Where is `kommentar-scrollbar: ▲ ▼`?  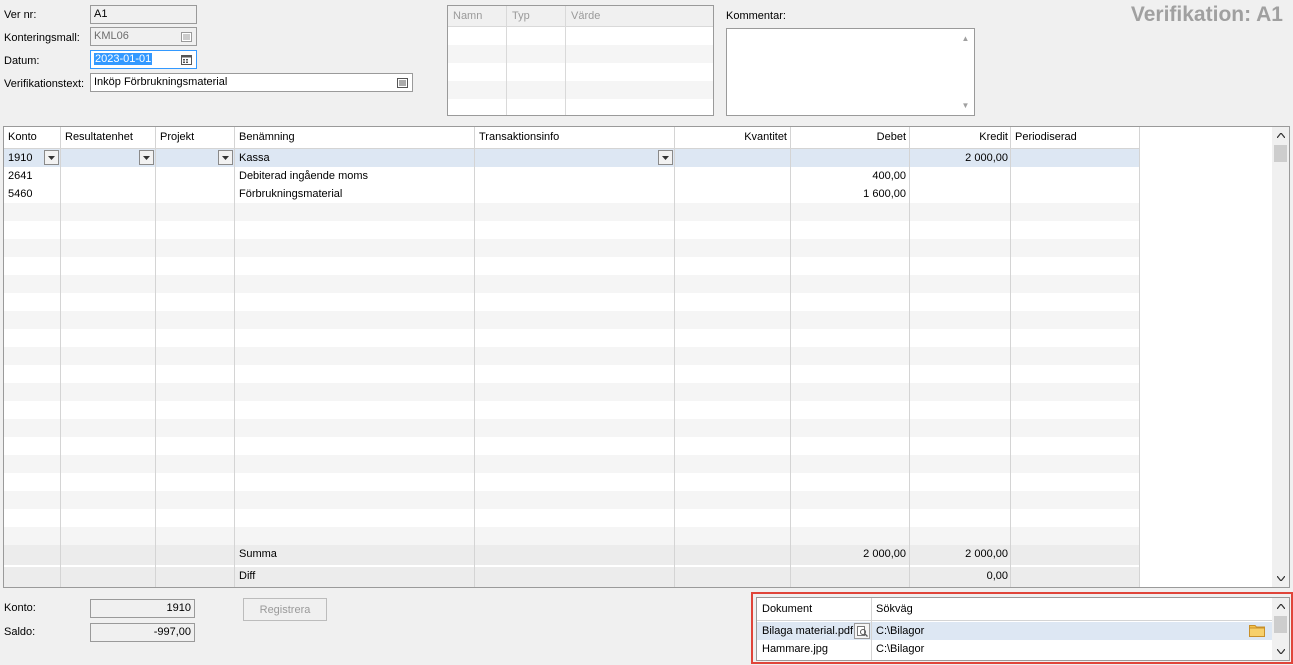
kommentar-scrollbar: ▲ ▼ is located at coordinates (965, 72).